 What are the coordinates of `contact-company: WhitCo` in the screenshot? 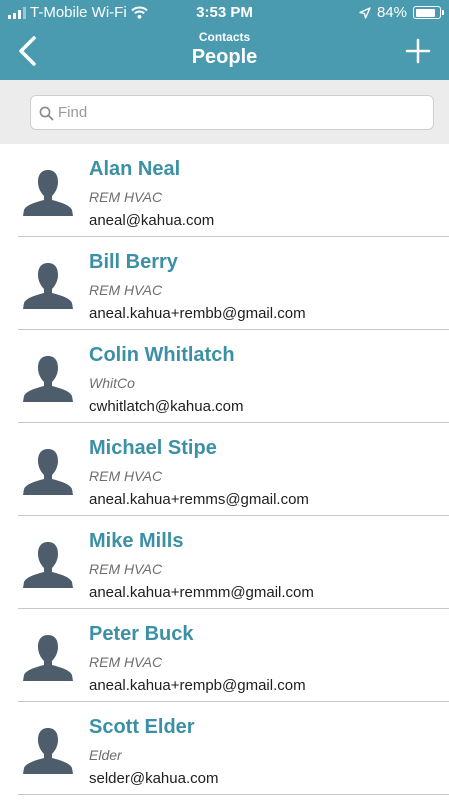 It's located at (112, 383).